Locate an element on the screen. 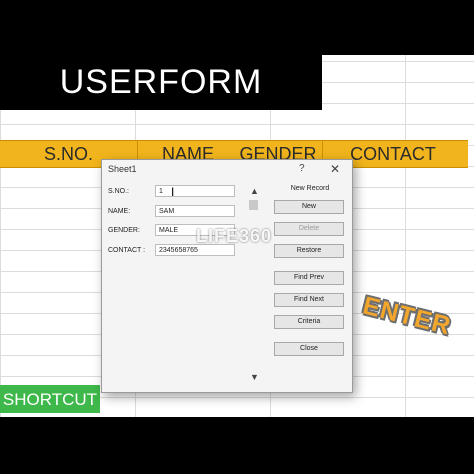  record-status: New Record is located at coordinates (310, 188).